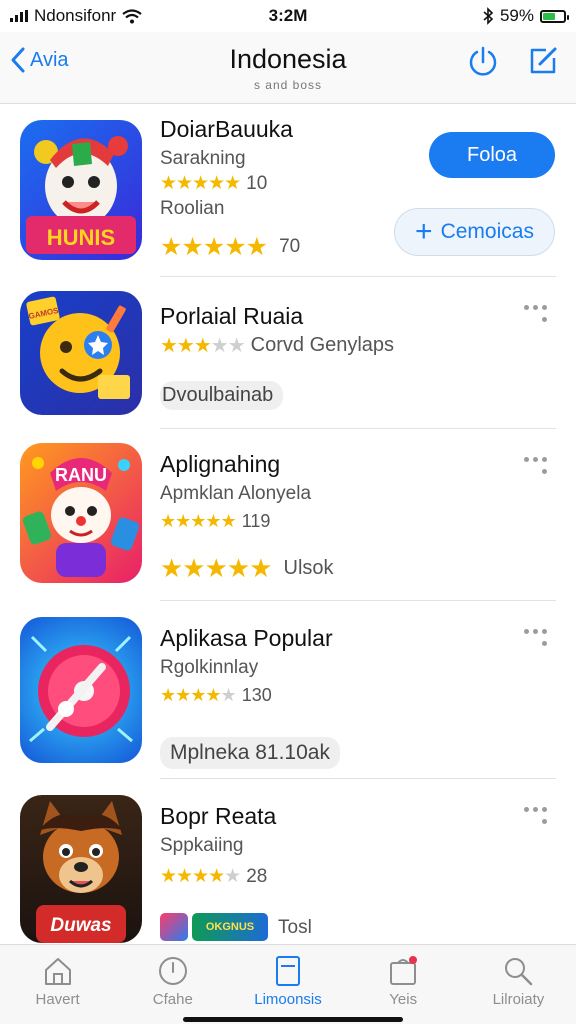 This screenshot has height=1024, width=576. I want to click on tab-search: Lilroiaty, so click(518, 984).